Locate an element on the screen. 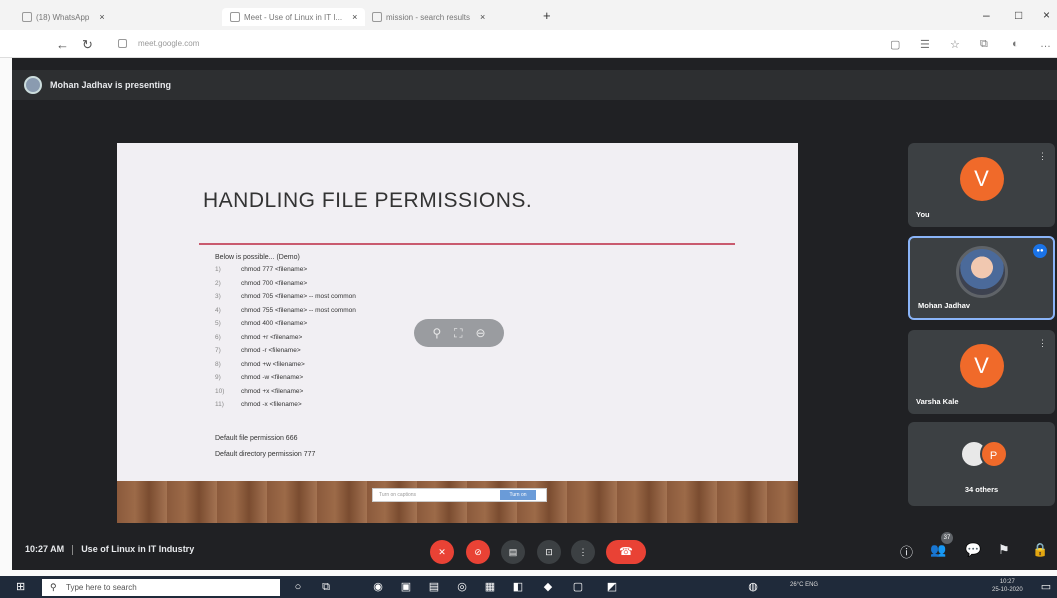 The height and width of the screenshot is (598, 1057). app-icon: ◩ is located at coordinates (612, 587).